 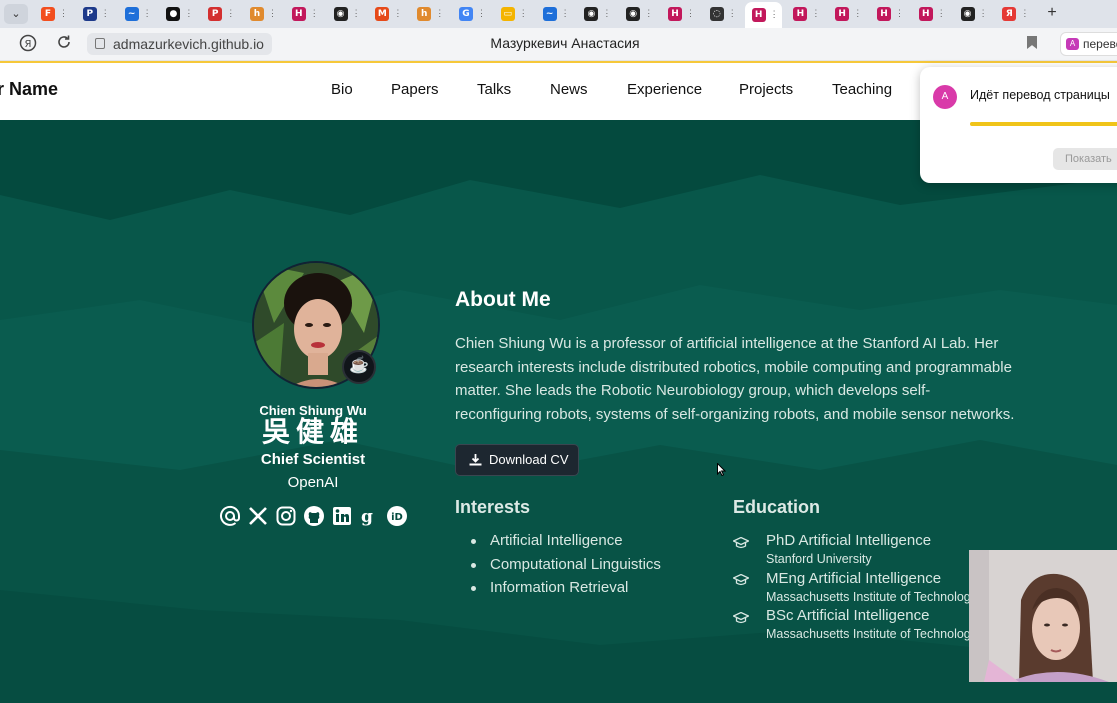 I want to click on tab-list-dropdown-icon: ⌄, so click(x=16, y=14).